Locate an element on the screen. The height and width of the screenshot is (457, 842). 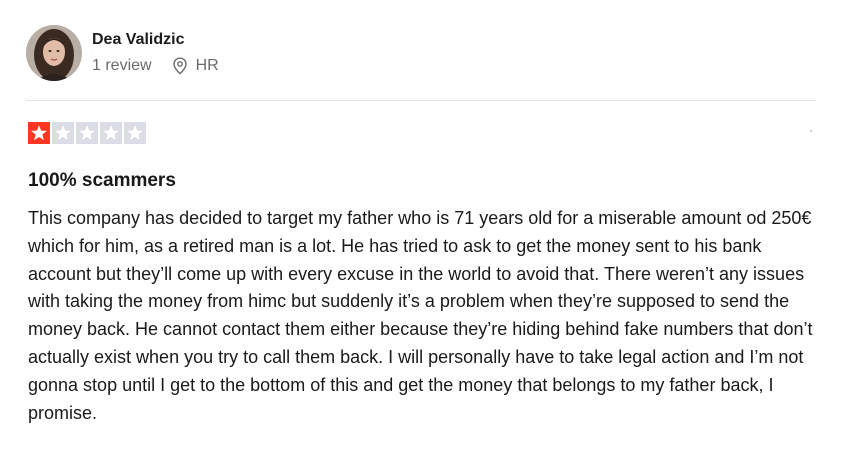
avatar-photo-icon is located at coordinates (54, 53).